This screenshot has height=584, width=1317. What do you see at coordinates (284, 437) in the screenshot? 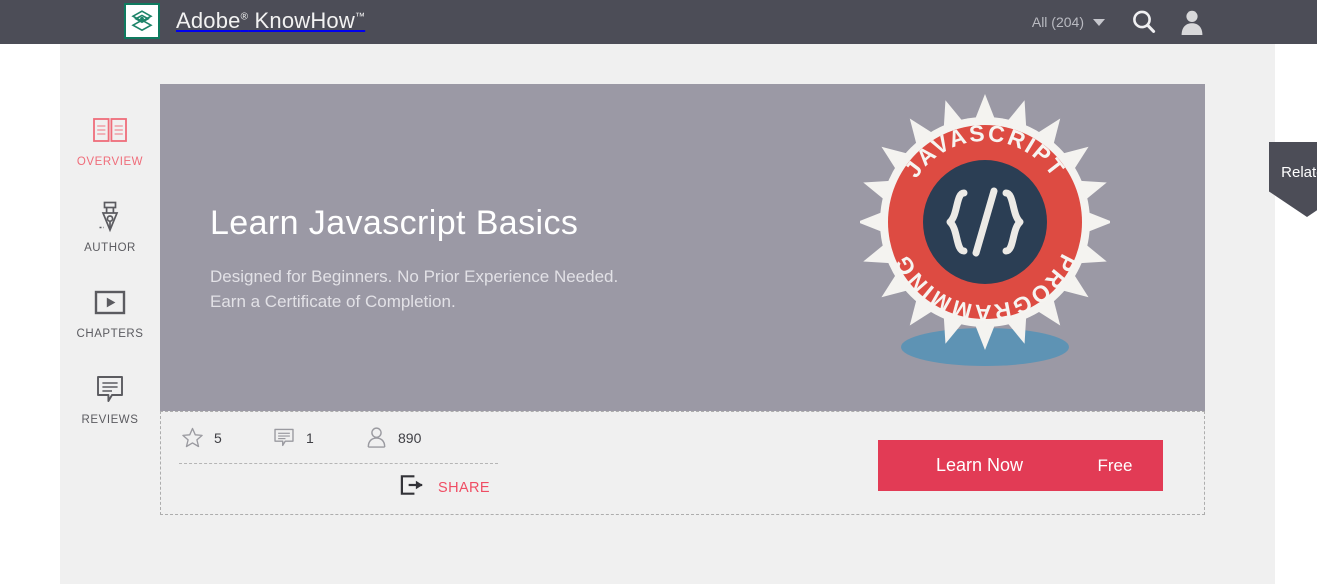
I see `comment-icon` at bounding box center [284, 437].